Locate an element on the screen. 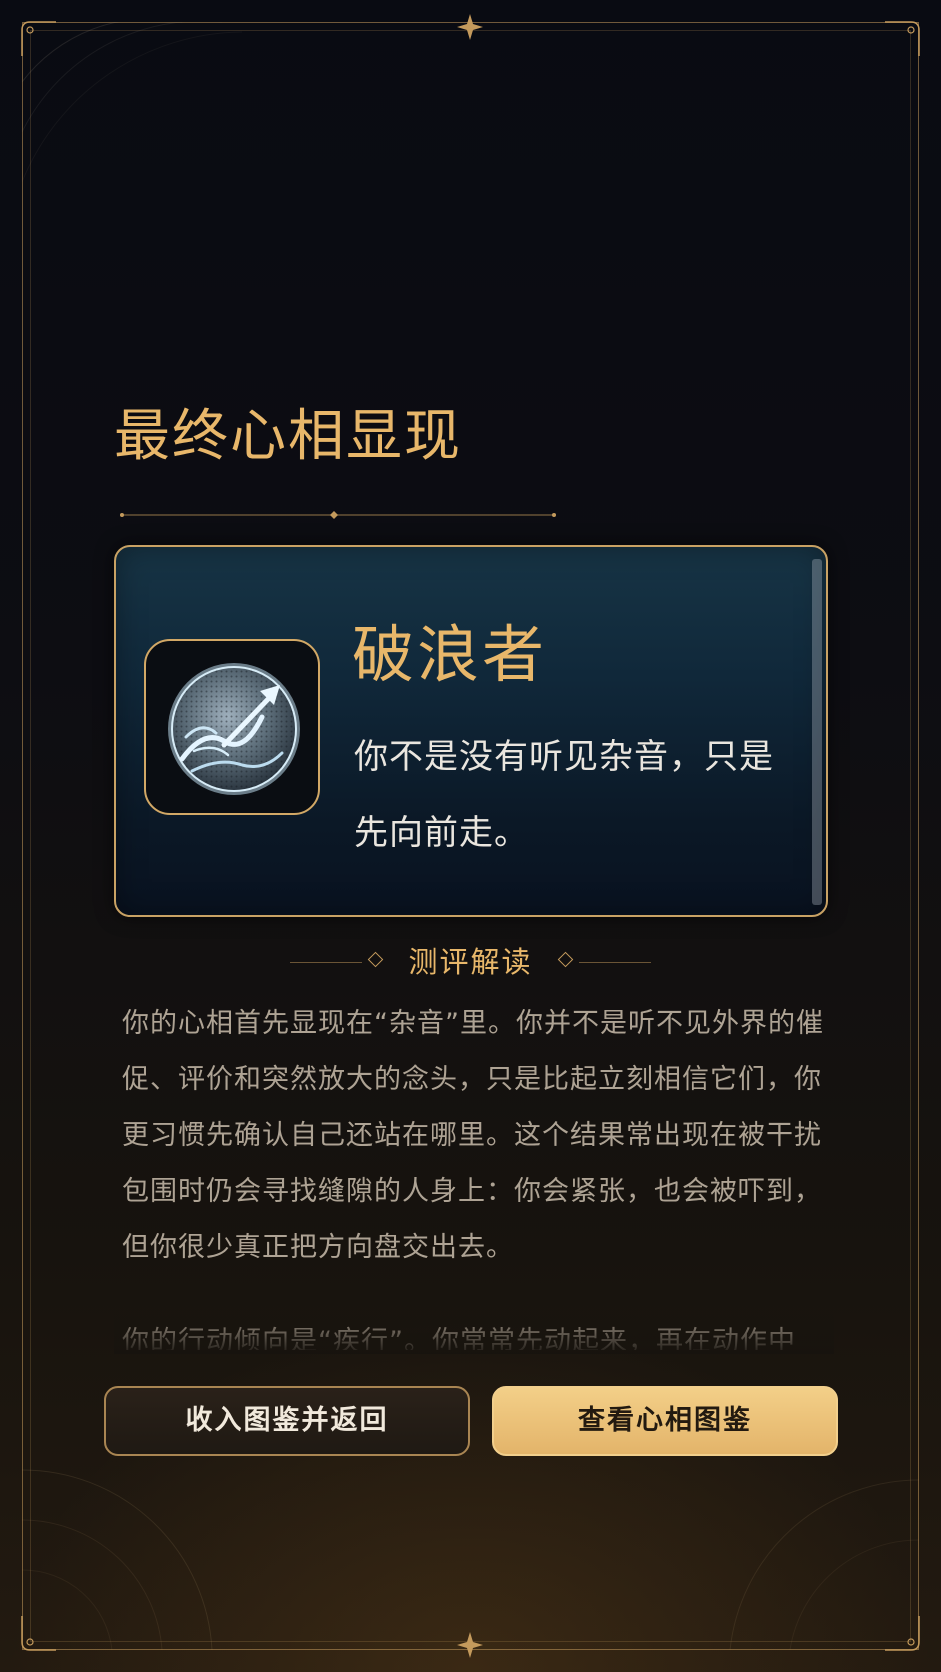 The width and height of the screenshot is (941, 1672). reading-heading: 测评解读 is located at coordinates (470, 962).